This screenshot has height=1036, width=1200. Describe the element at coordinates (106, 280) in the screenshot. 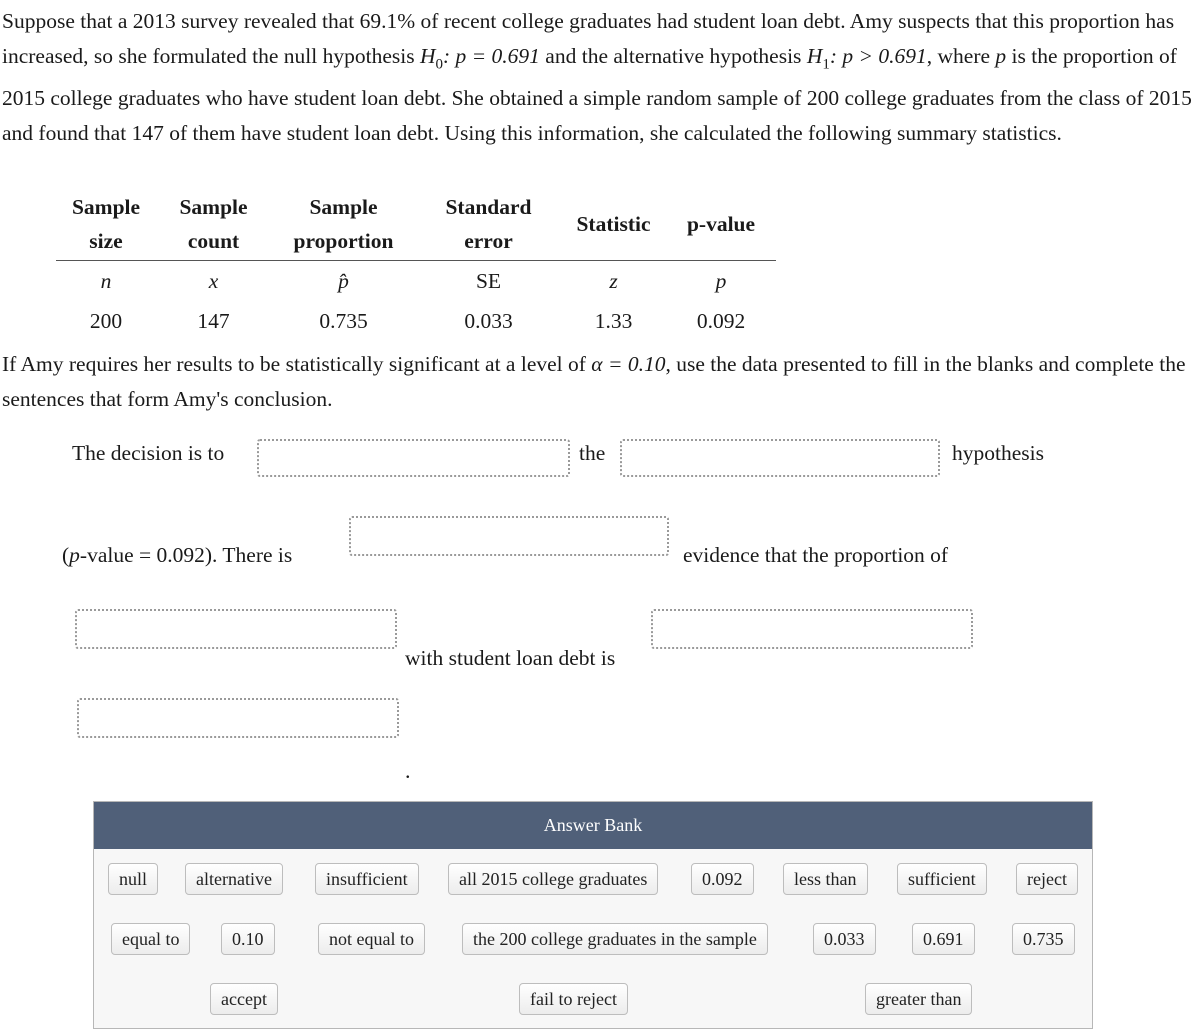

I see `symbol-cell: n` at that location.